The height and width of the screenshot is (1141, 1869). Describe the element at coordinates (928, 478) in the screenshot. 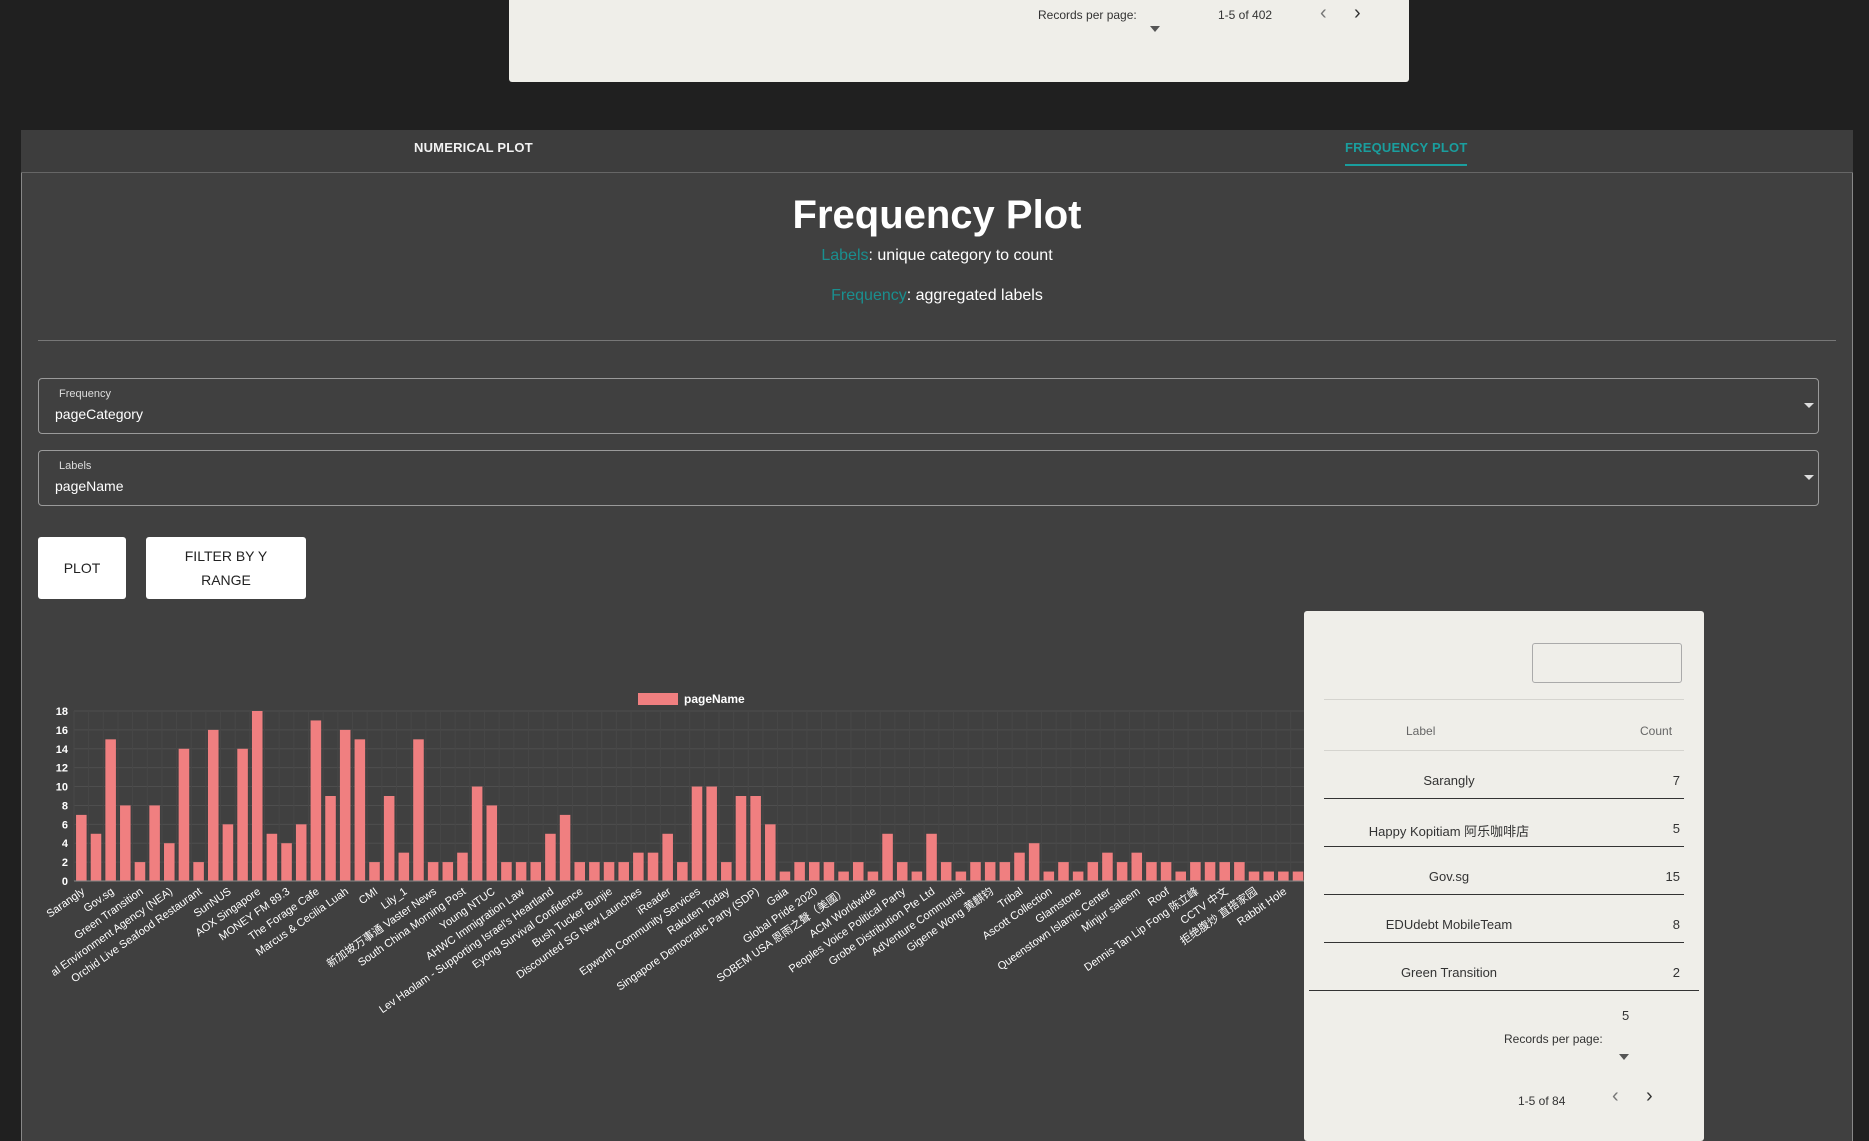

I see `labels-select: Labels pageName` at that location.